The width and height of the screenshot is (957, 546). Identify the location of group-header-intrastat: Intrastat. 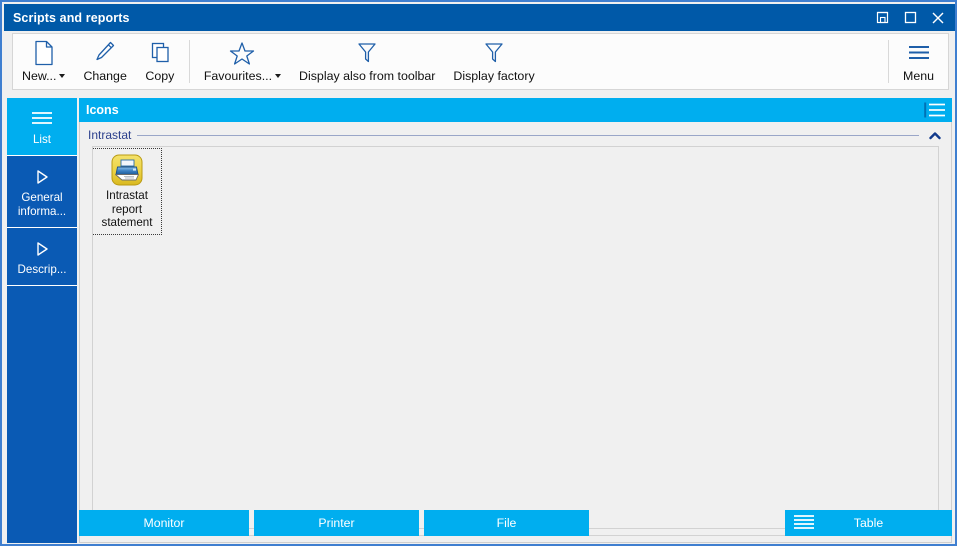
(515, 132).